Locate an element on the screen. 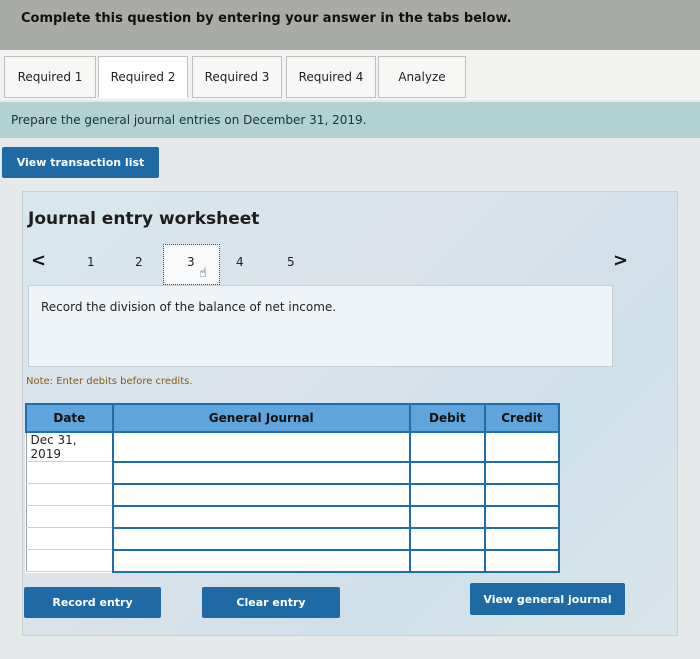 The width and height of the screenshot is (700, 659). credit-header: Credit is located at coordinates (522, 418).